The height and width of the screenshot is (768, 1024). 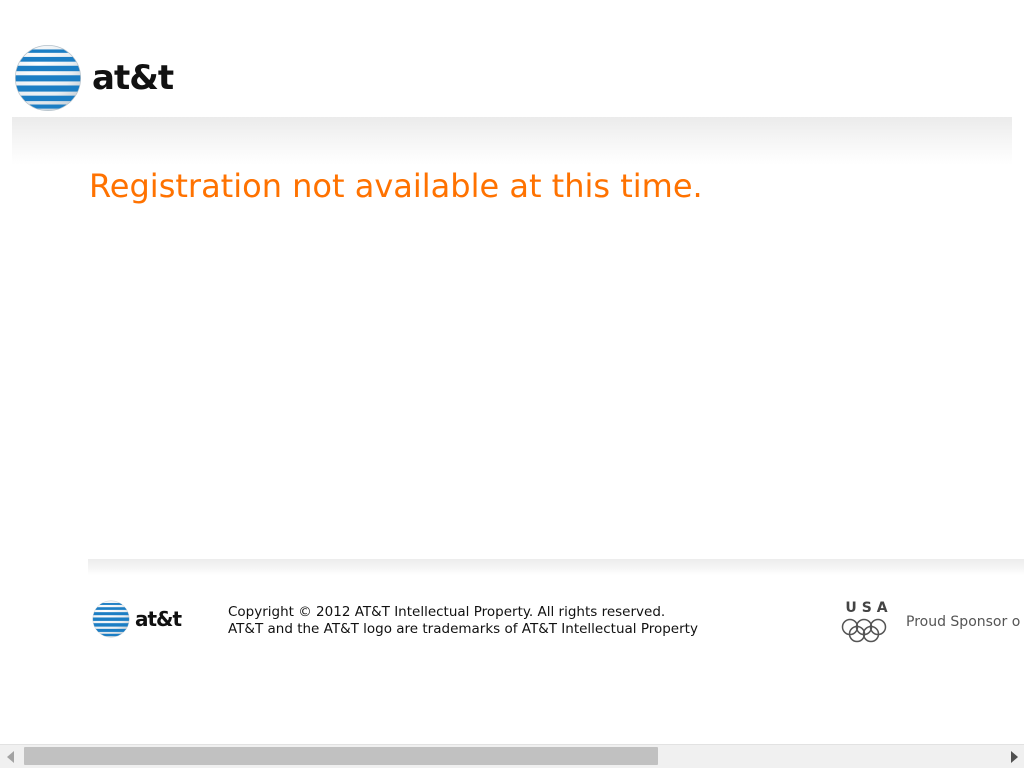 What do you see at coordinates (512, 78) in the screenshot?
I see `header: at&t` at bounding box center [512, 78].